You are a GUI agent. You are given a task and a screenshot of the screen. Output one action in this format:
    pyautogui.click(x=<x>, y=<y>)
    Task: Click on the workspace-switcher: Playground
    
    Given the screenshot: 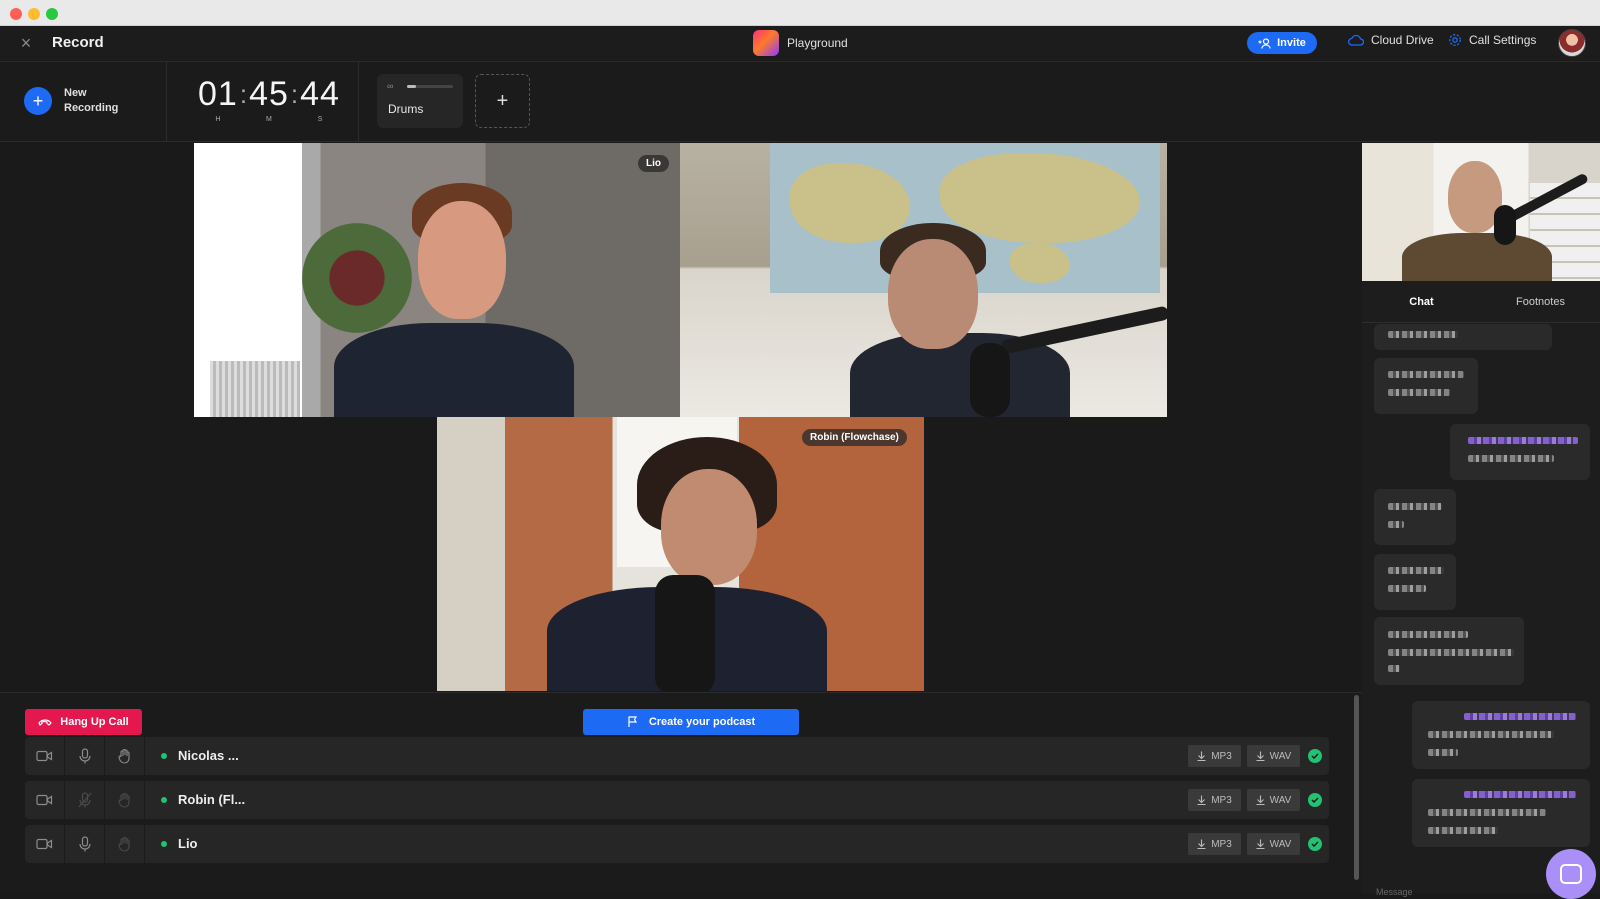 What is the action you would take?
    pyautogui.click(x=800, y=43)
    